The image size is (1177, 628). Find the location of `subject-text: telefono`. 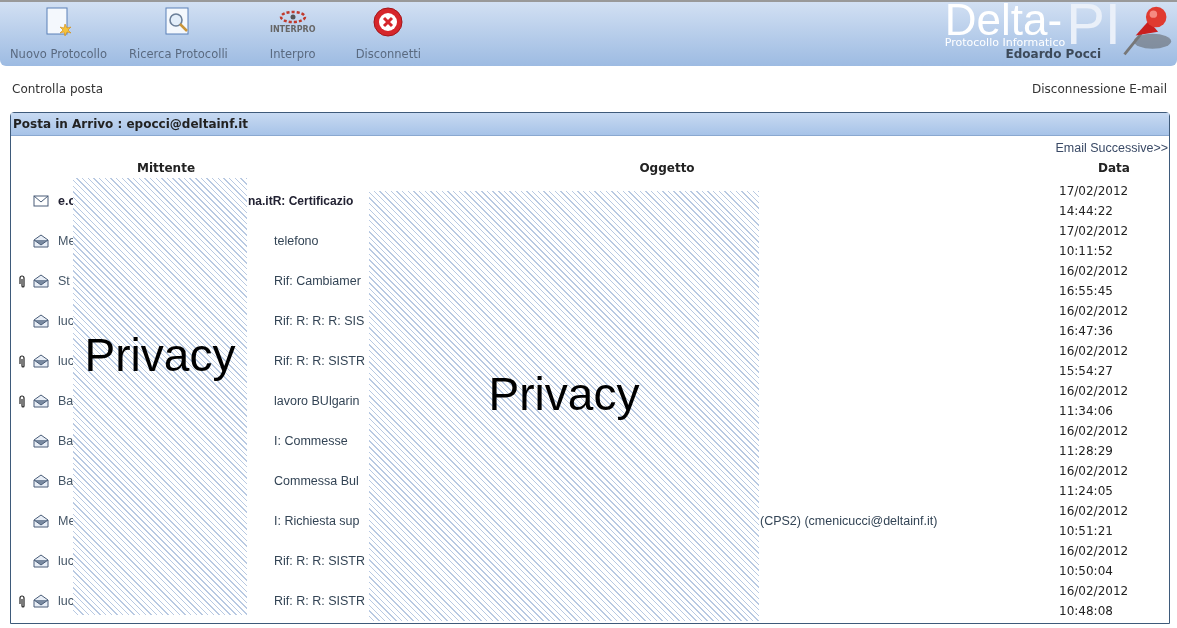

subject-text: telefono is located at coordinates (297, 241).